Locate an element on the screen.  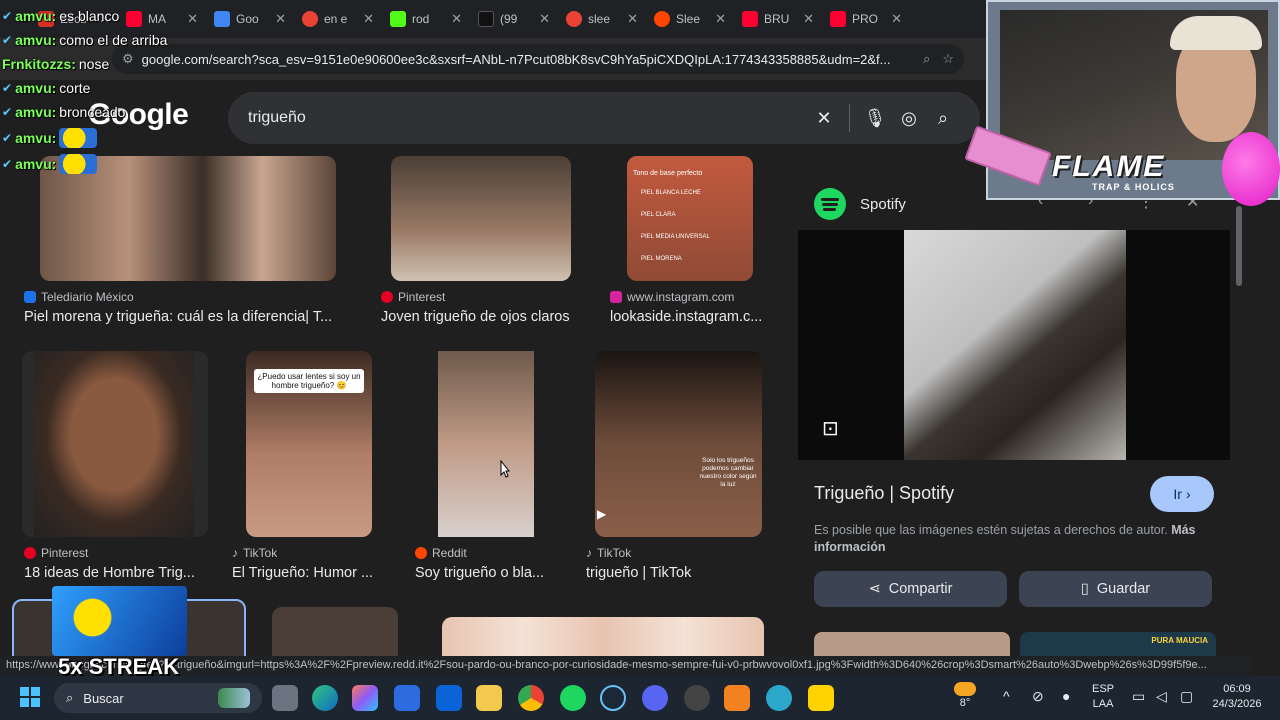
discord-icon is located at coordinates (655, 698).